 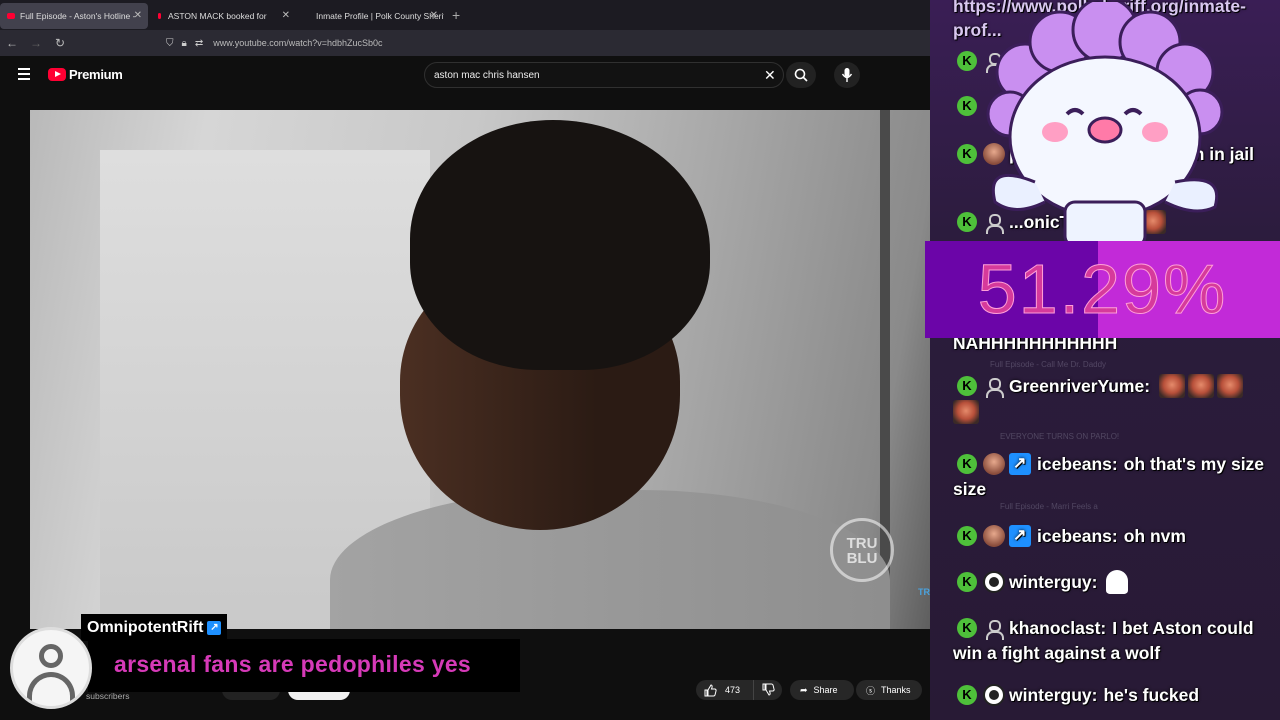 I want to click on favicon-icon, so click(x=159, y=16).